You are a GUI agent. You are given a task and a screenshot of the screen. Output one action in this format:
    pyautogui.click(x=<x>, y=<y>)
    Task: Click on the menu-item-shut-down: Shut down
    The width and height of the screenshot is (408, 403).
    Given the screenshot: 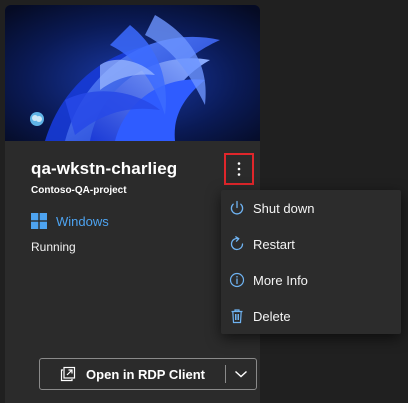 What is the action you would take?
    pyautogui.click(x=311, y=208)
    